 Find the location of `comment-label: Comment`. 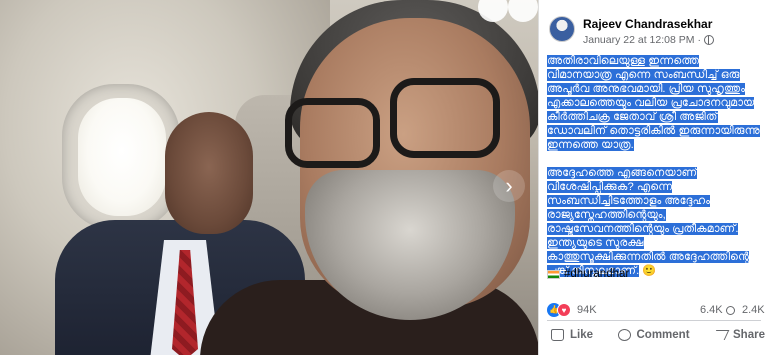

comment-label: Comment is located at coordinates (663, 335).